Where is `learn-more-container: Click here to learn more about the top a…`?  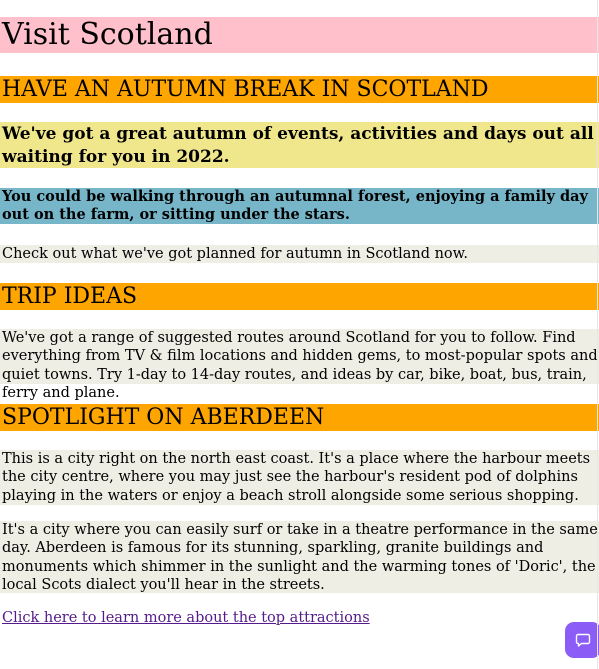
learn-more-container: Click here to learn more about the top a… is located at coordinates (299, 618).